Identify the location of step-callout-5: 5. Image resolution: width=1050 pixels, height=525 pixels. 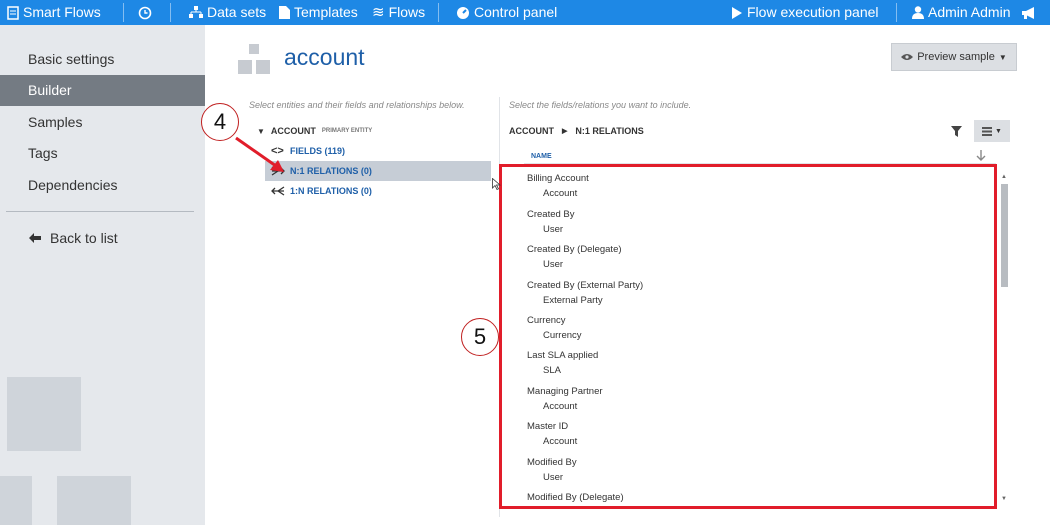
(480, 337).